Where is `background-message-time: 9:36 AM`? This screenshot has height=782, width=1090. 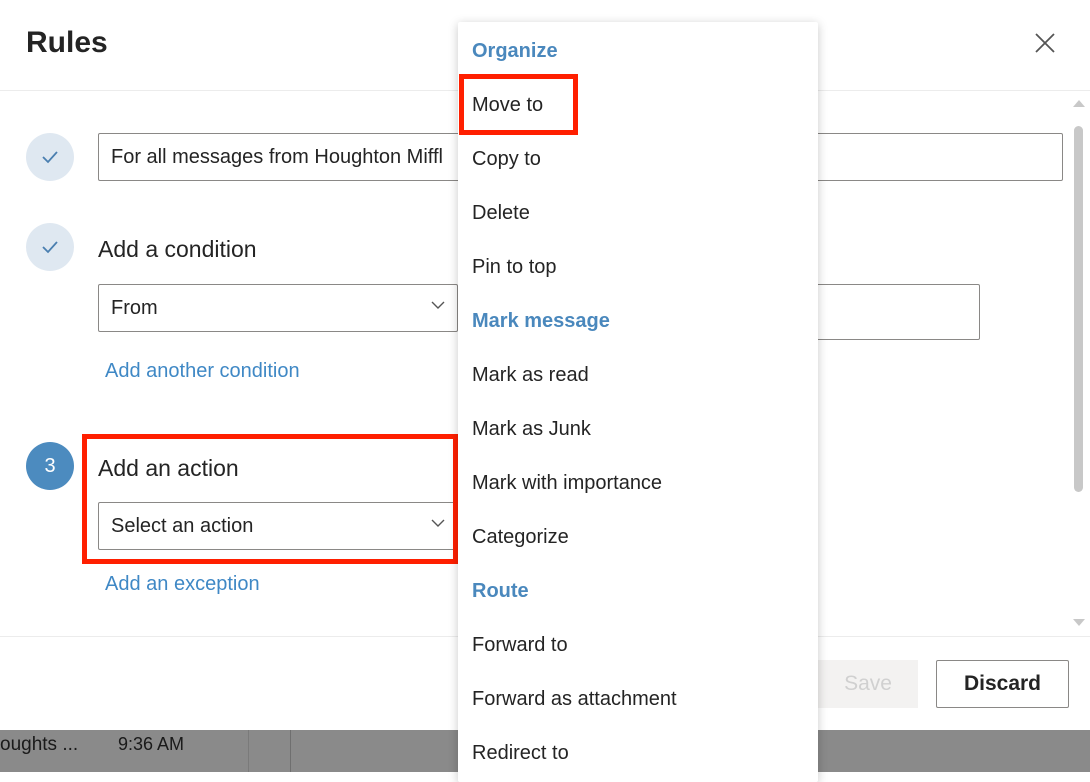
background-message-time: 9:36 AM is located at coordinates (151, 744).